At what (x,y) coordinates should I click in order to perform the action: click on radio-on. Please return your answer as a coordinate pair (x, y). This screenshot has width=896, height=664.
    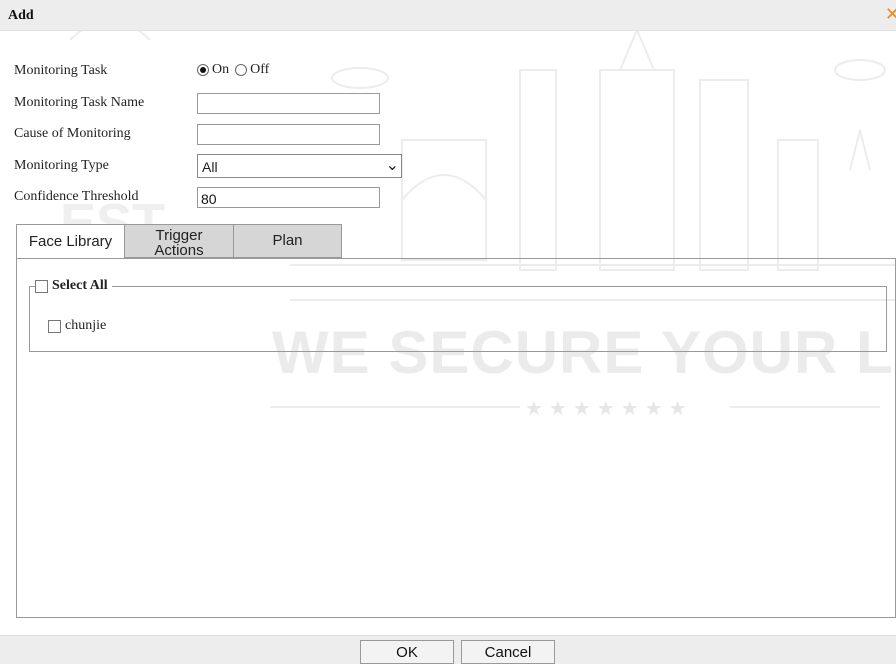
    Looking at the image, I should click on (203, 70).